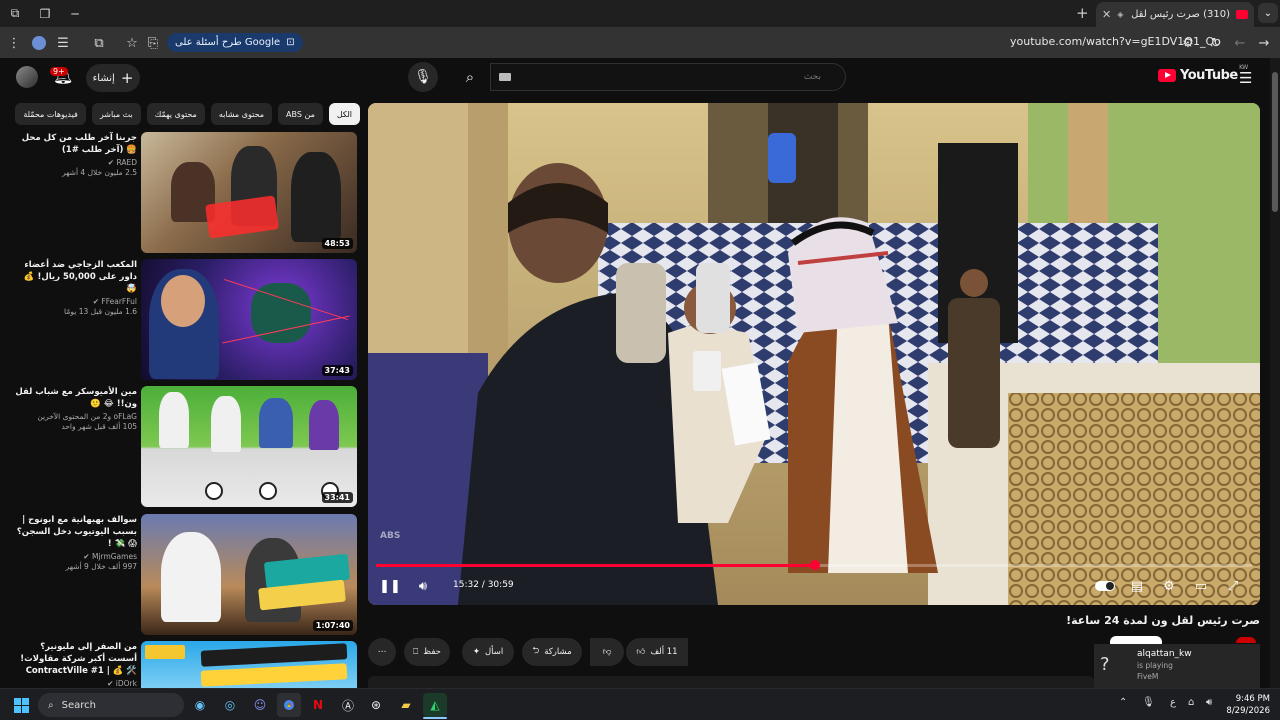 Image resolution: width=1280 pixels, height=720 pixels. Describe the element at coordinates (289, 705) in the screenshot. I see `chrome-icon` at that location.